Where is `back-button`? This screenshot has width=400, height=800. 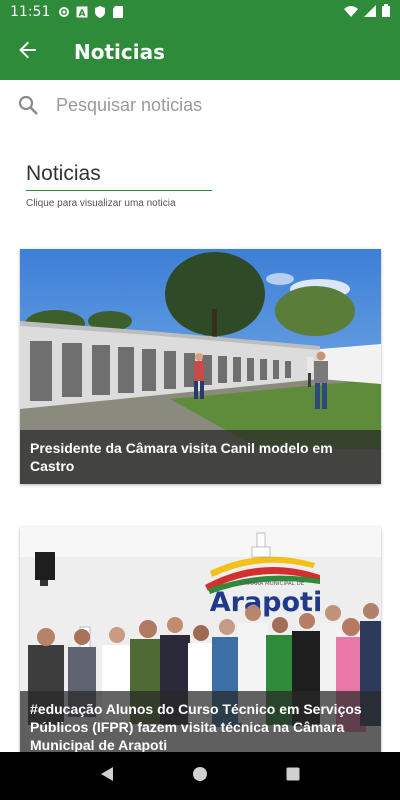
back-button is located at coordinates (28, 52).